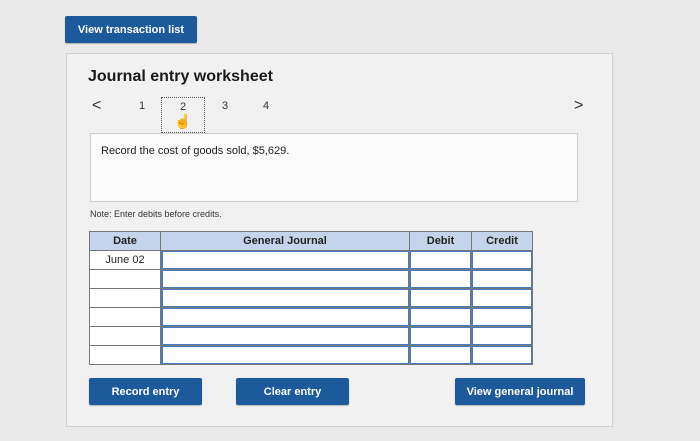 The height and width of the screenshot is (441, 700). What do you see at coordinates (183, 107) in the screenshot?
I see `page-2-label: 2` at bounding box center [183, 107].